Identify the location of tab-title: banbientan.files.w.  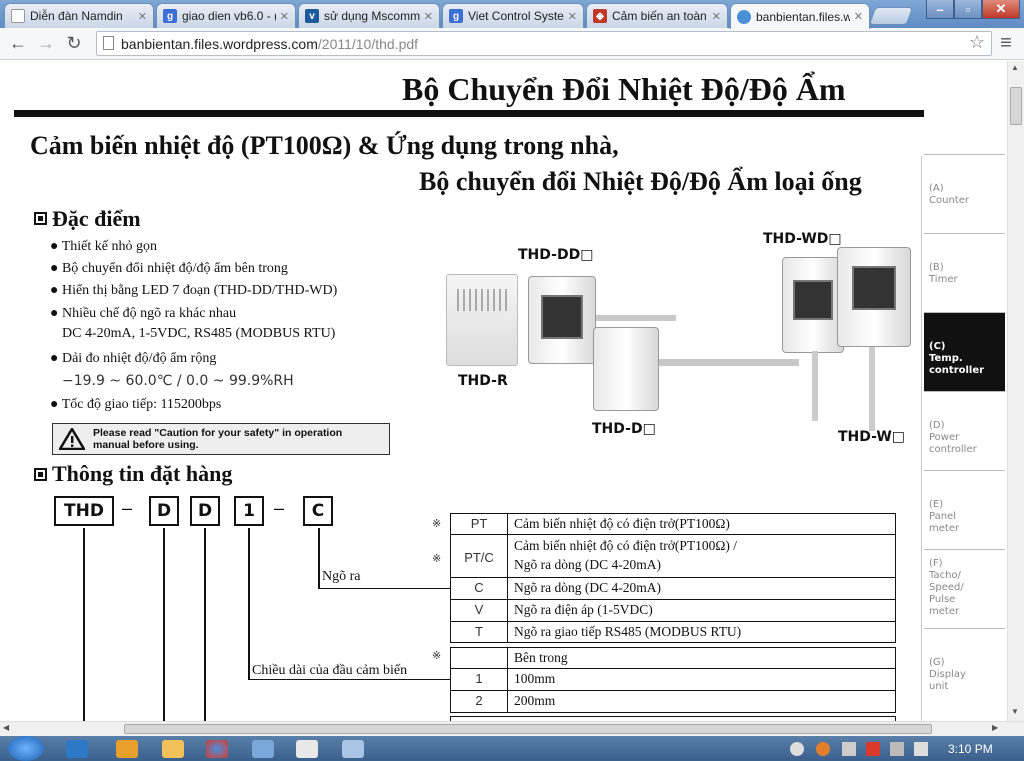
(803, 16).